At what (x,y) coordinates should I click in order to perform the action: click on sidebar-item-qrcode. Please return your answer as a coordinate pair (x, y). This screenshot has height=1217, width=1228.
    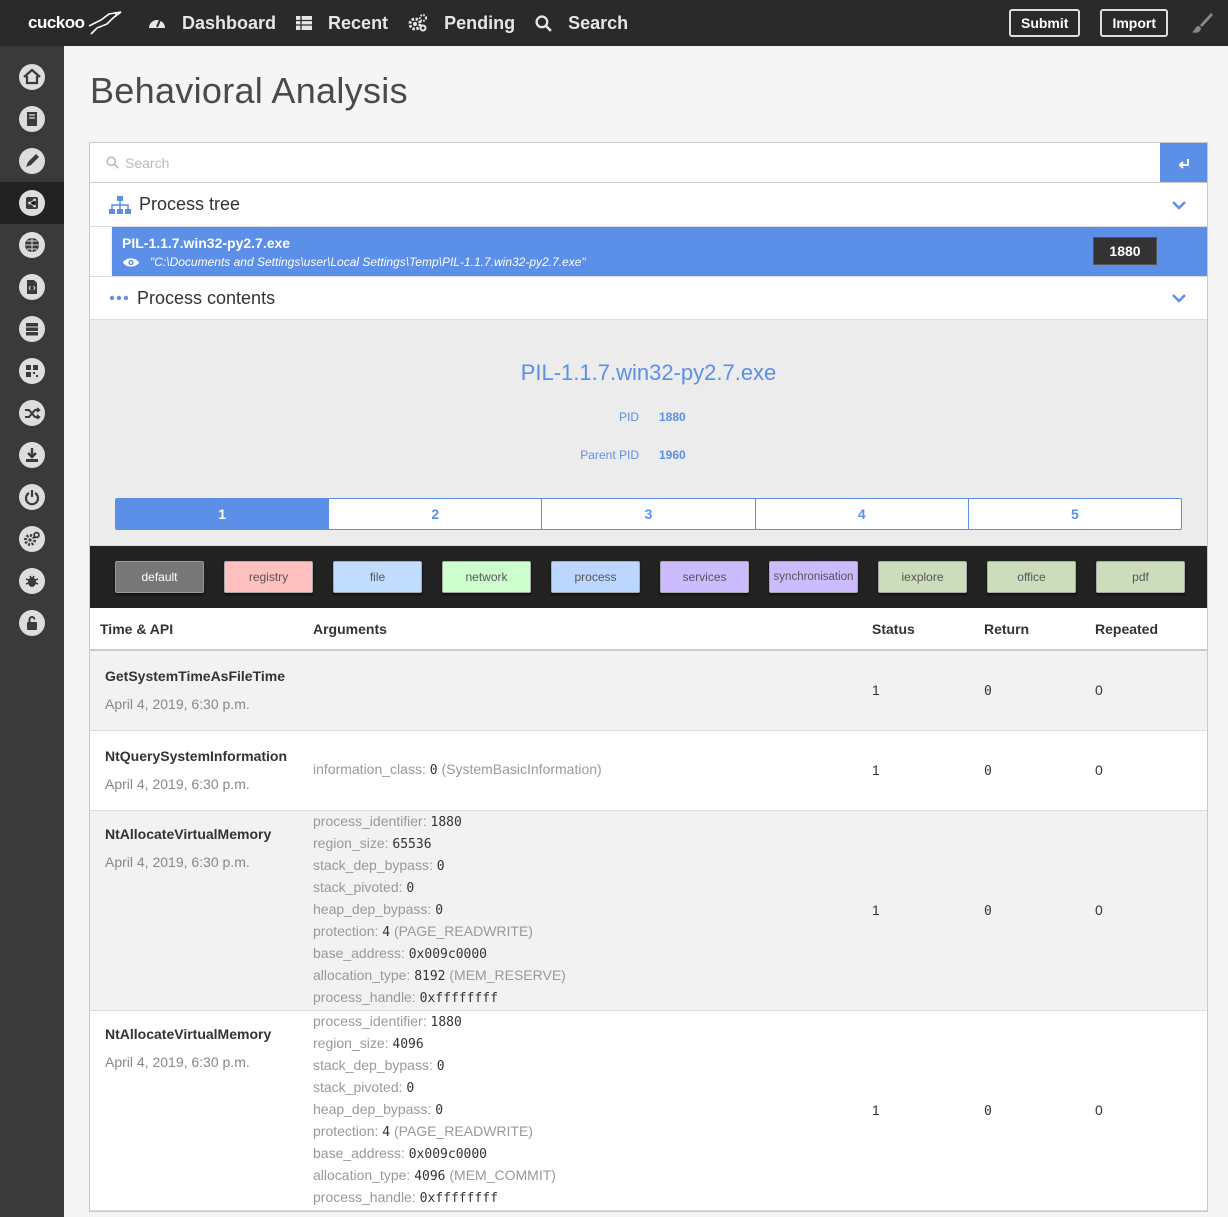
    Looking at the image, I should click on (32, 371).